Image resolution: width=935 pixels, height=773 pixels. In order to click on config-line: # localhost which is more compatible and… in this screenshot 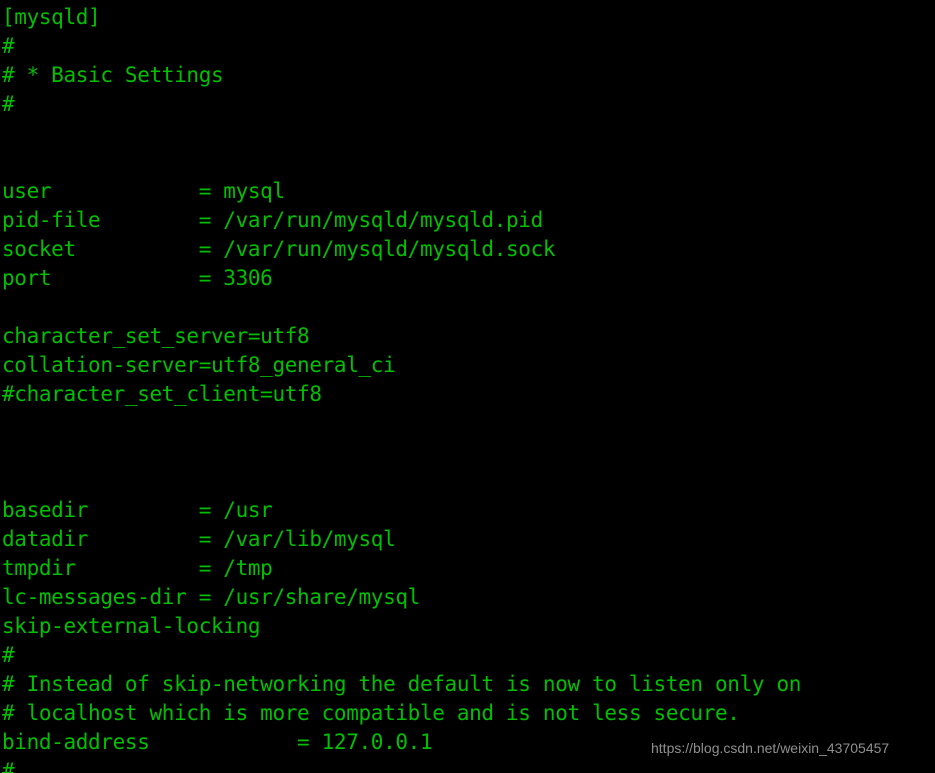, I will do `click(371, 713)`.